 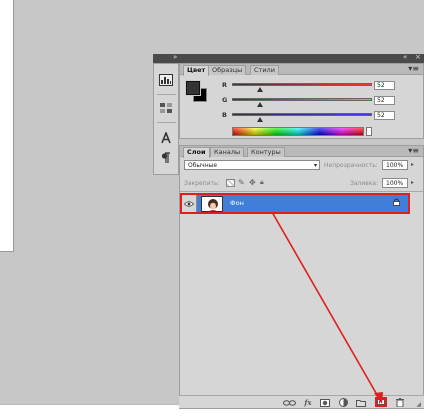 I want to click on layers-bottom-toolbar: fx ◢, so click(x=301, y=401).